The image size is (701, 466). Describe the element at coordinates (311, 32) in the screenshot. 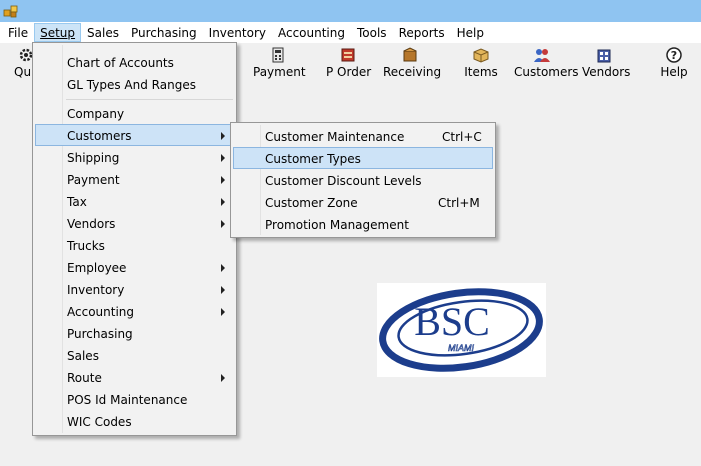

I see `menu-accounting: Accounting` at that location.